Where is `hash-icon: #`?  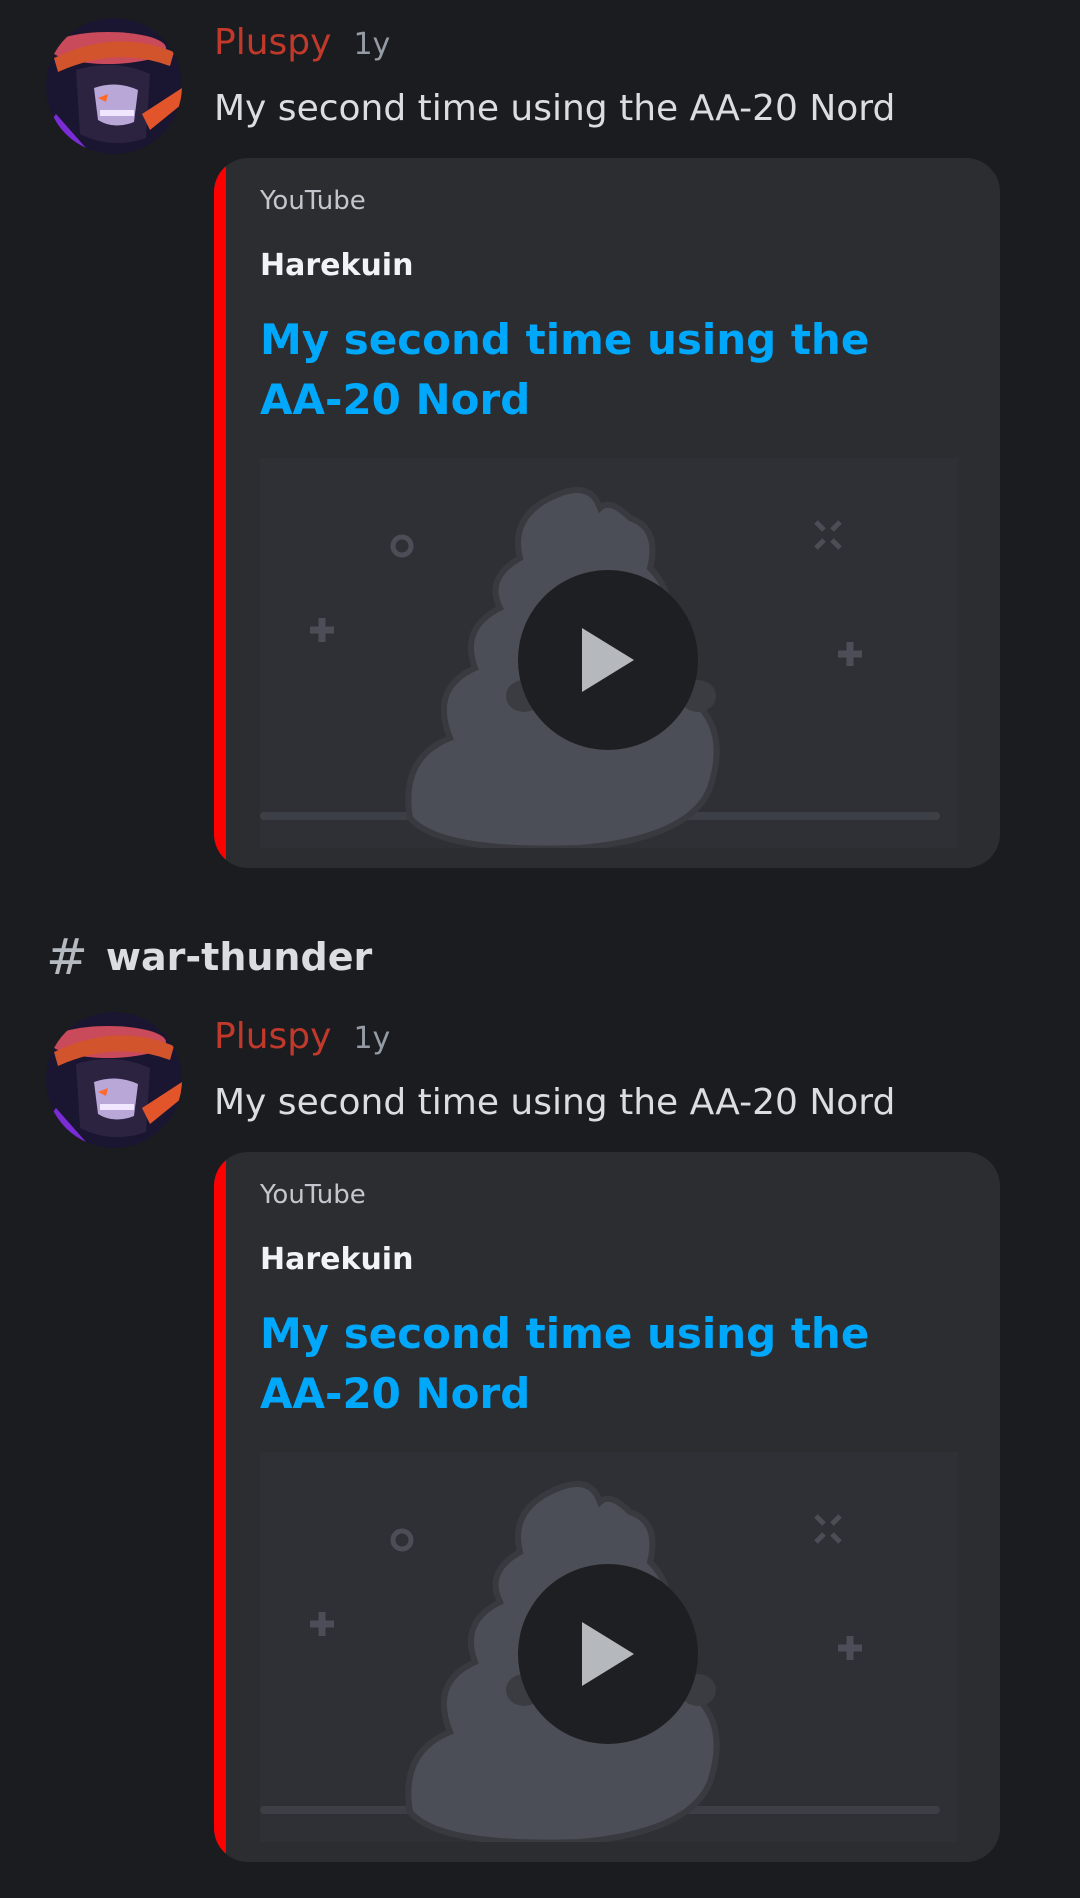 hash-icon: # is located at coordinates (67, 957).